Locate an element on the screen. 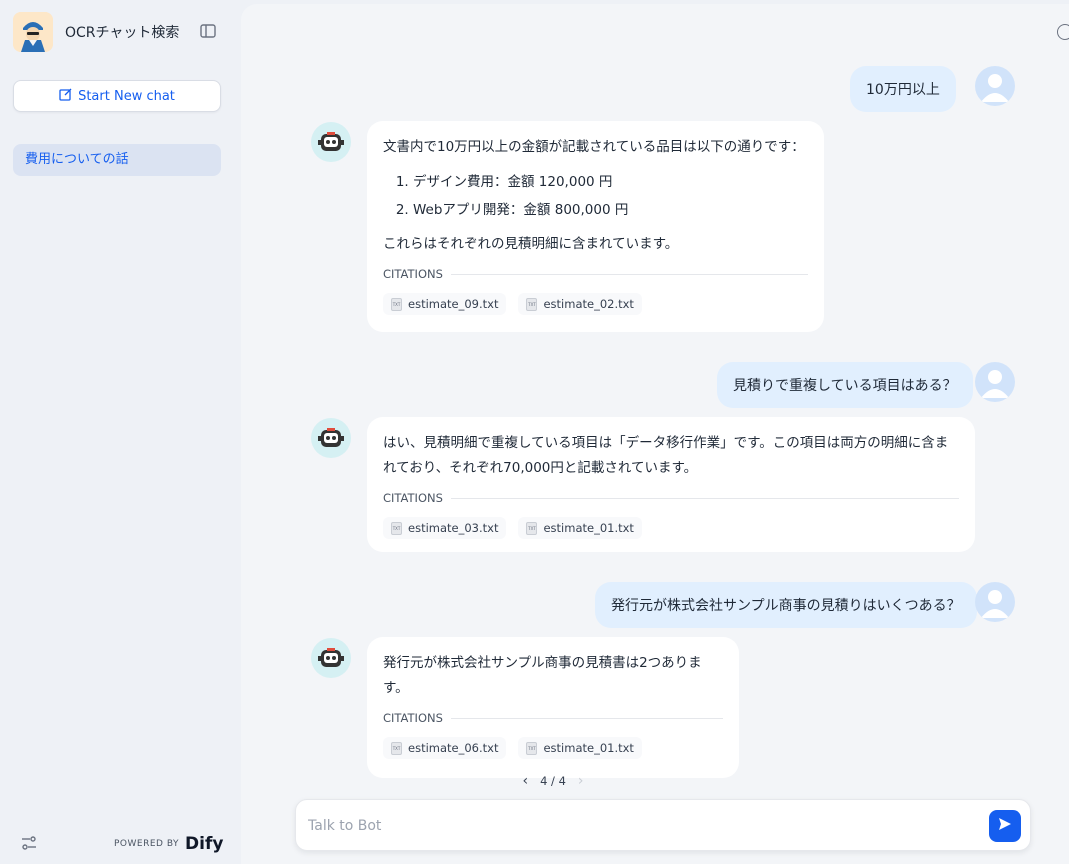  user-message-text: 10万円以上 is located at coordinates (903, 90).